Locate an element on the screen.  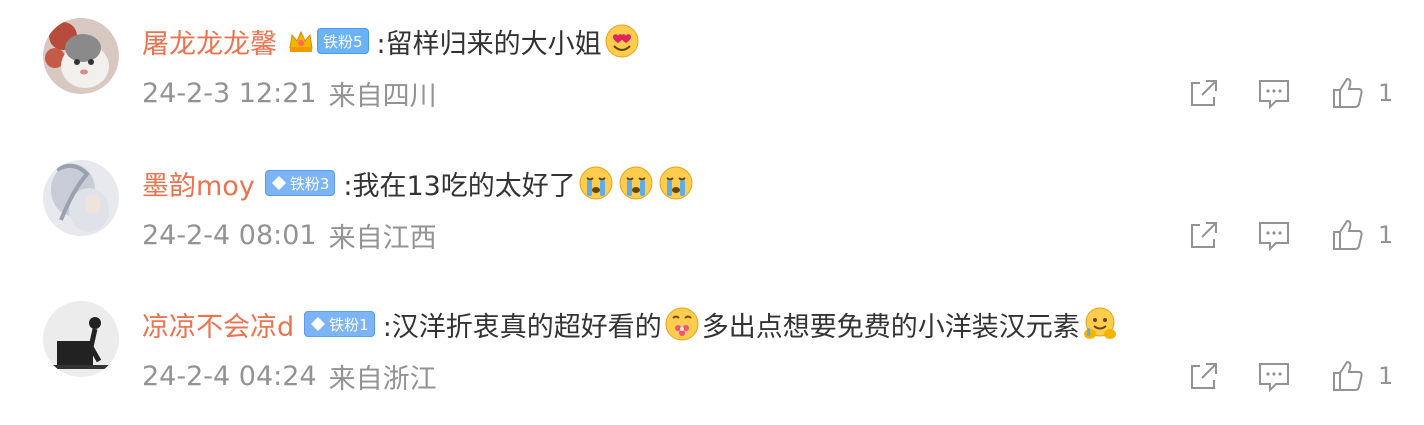
username: 墨韵moy is located at coordinates (198, 183).